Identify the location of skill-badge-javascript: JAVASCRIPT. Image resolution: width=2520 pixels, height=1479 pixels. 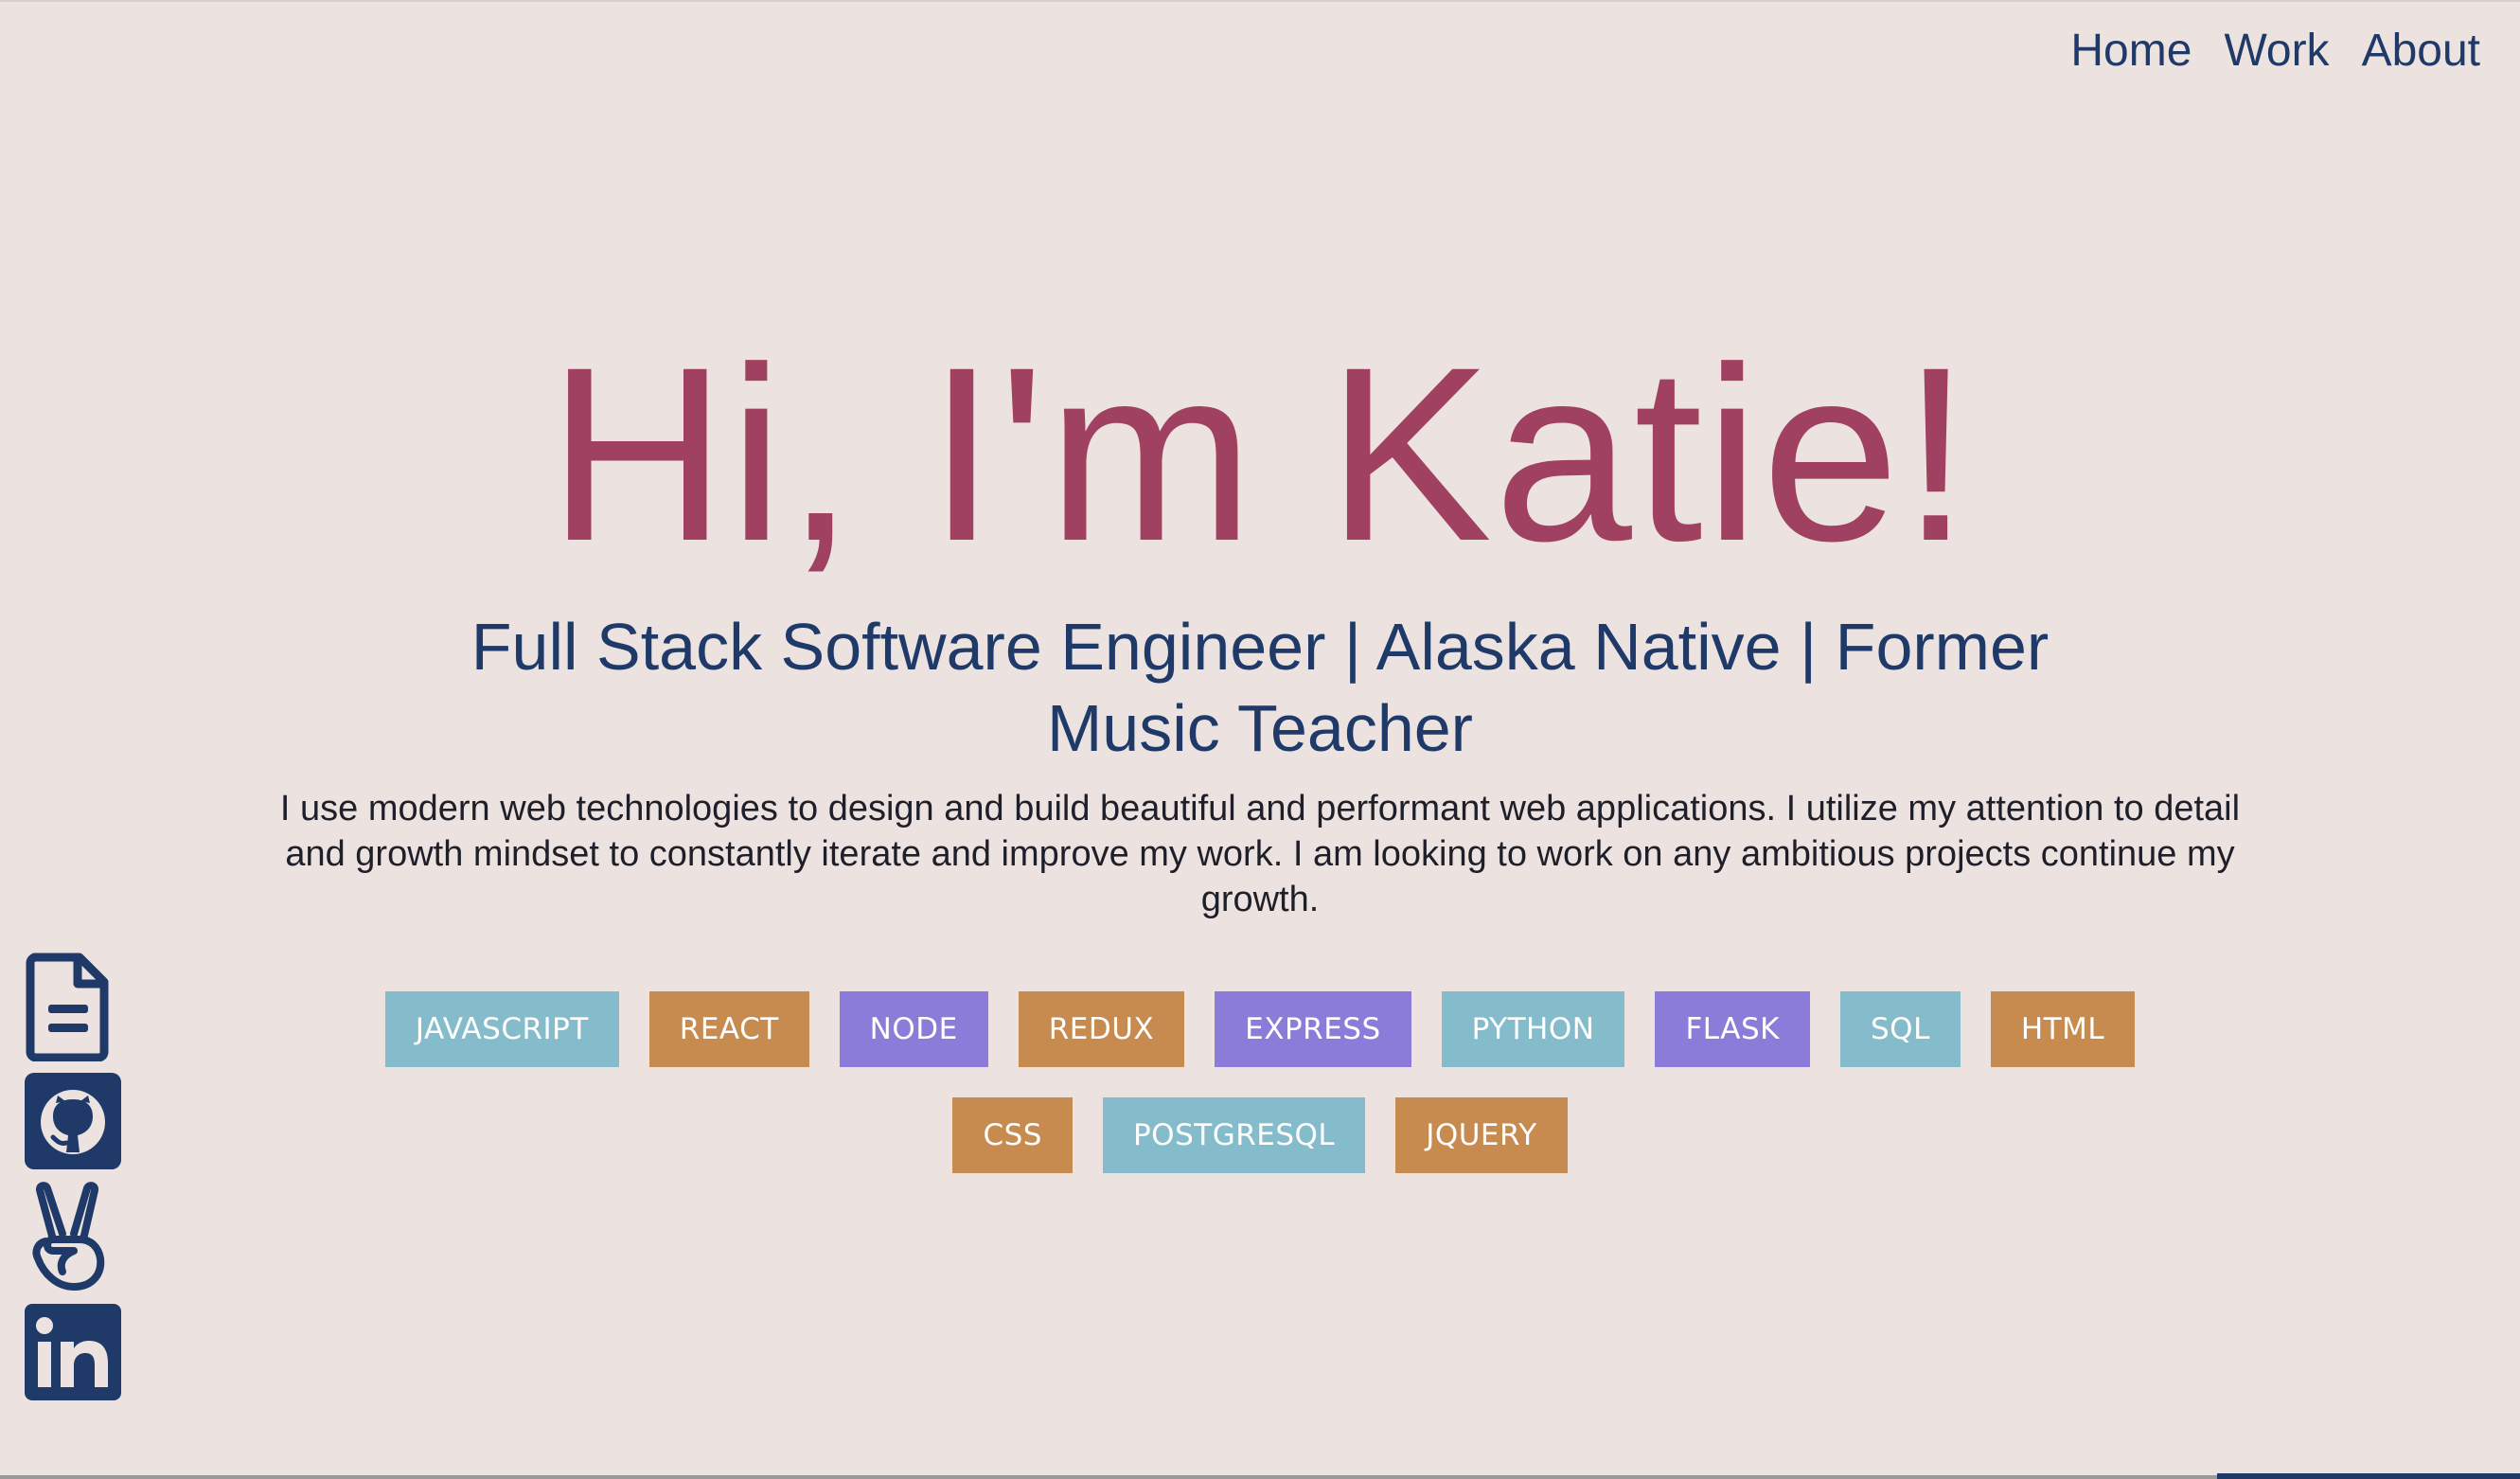
(501, 1029).